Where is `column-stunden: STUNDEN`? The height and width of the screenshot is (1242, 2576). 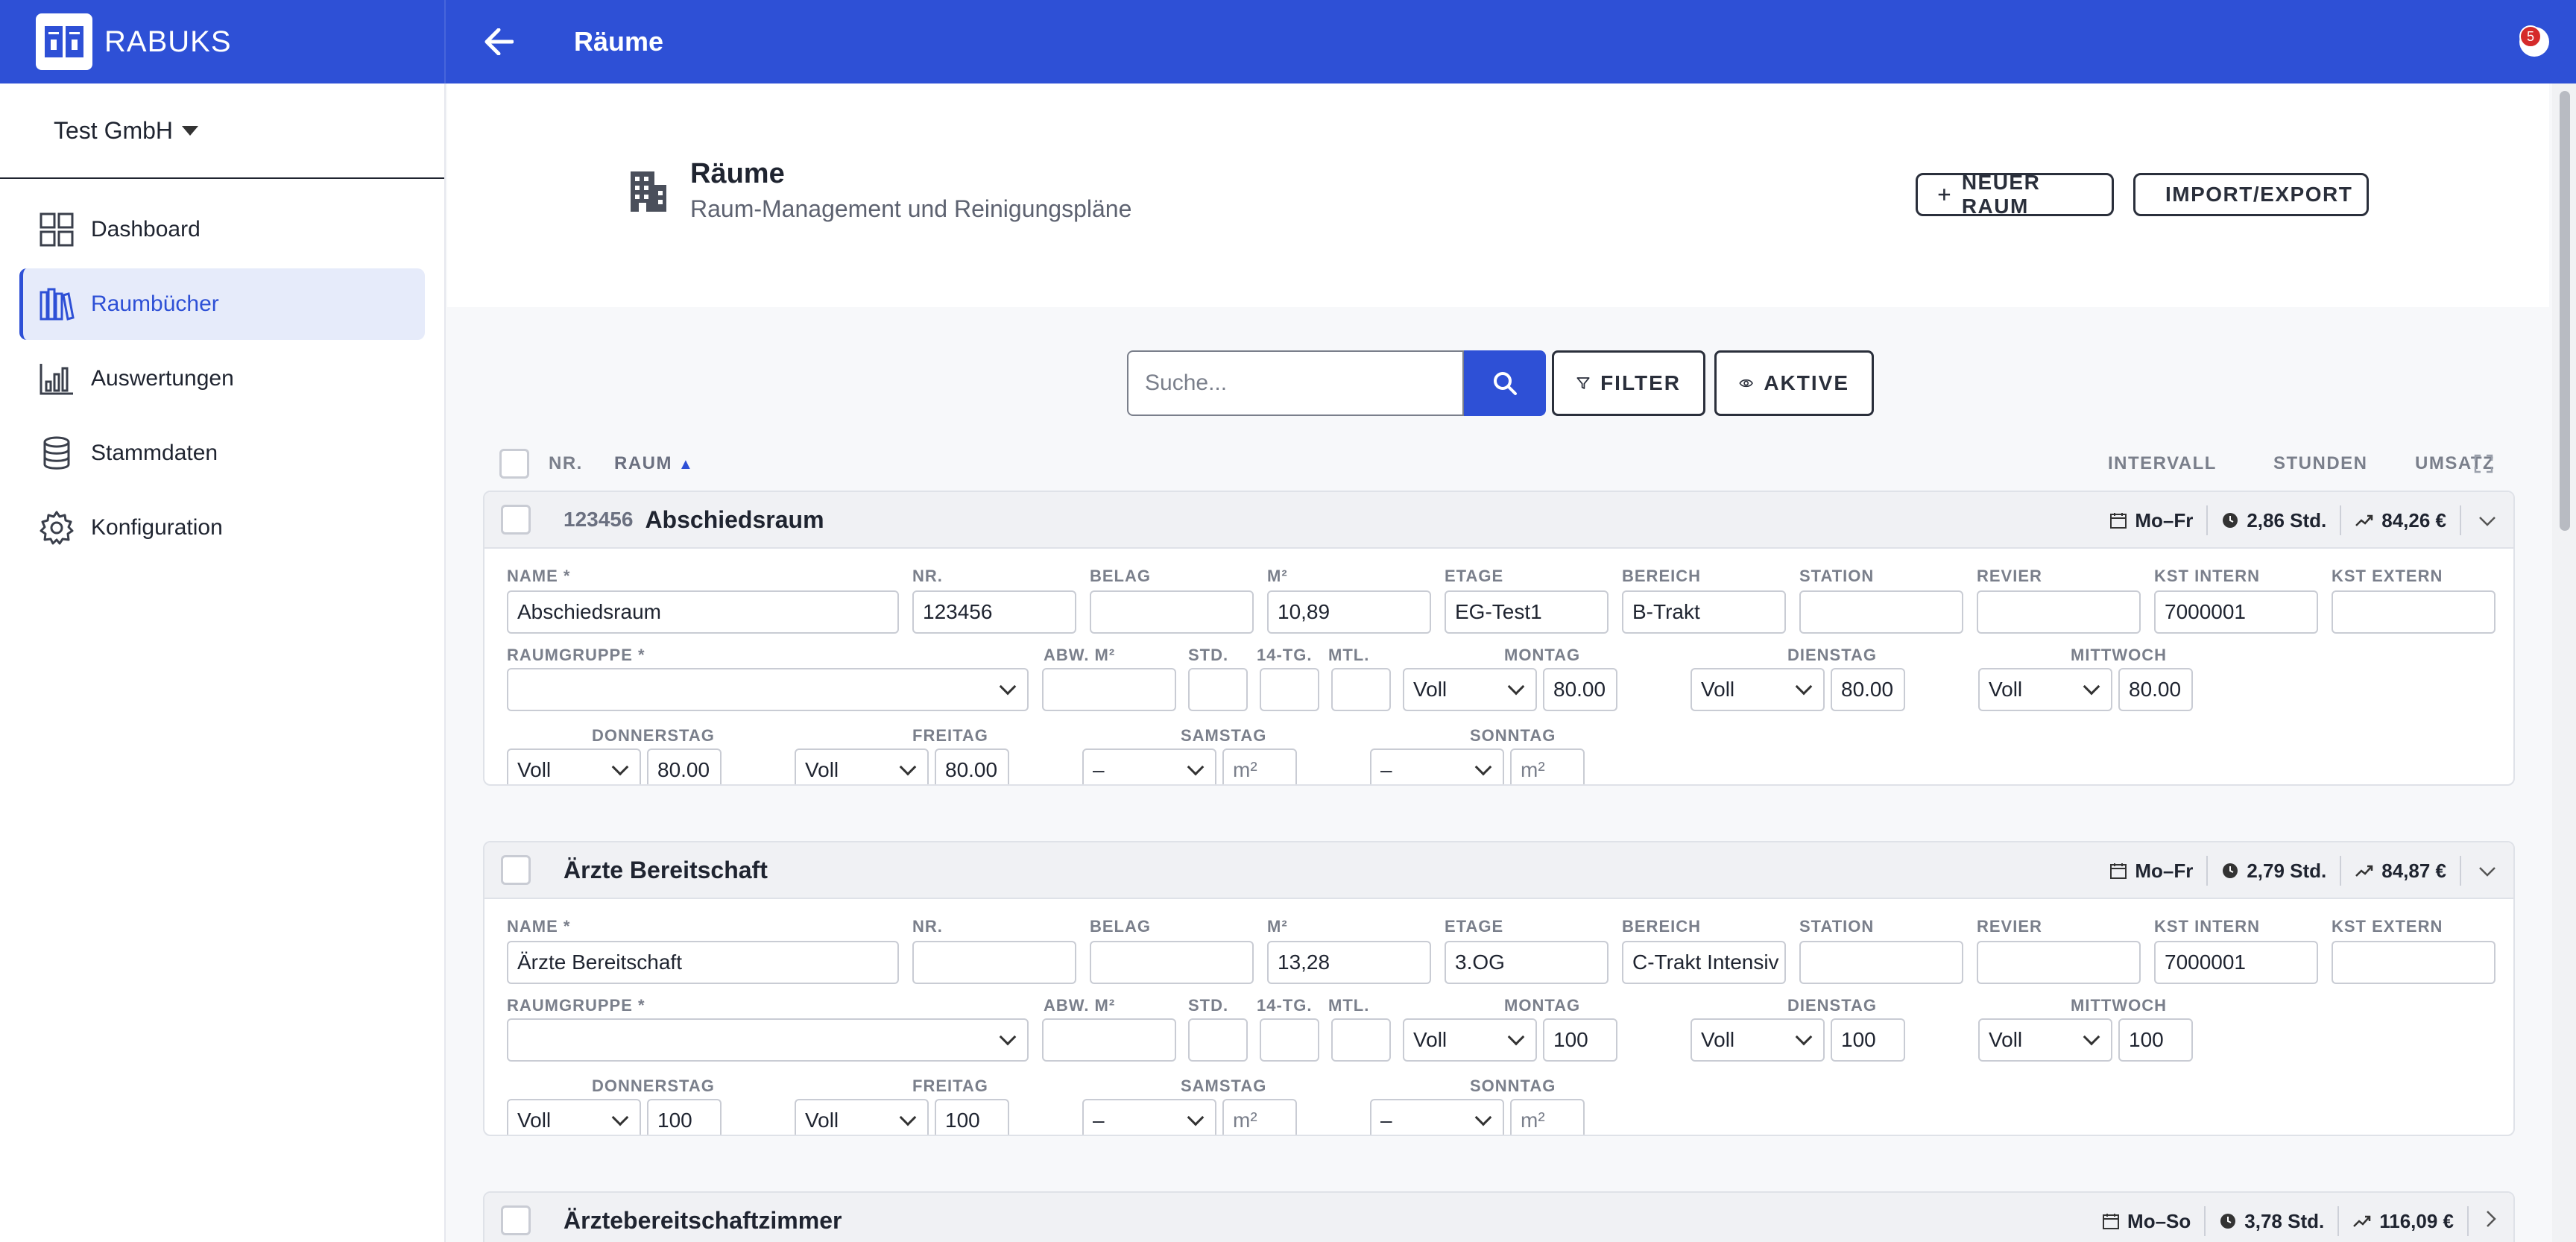
column-stunden: STUNDEN is located at coordinates (2320, 463).